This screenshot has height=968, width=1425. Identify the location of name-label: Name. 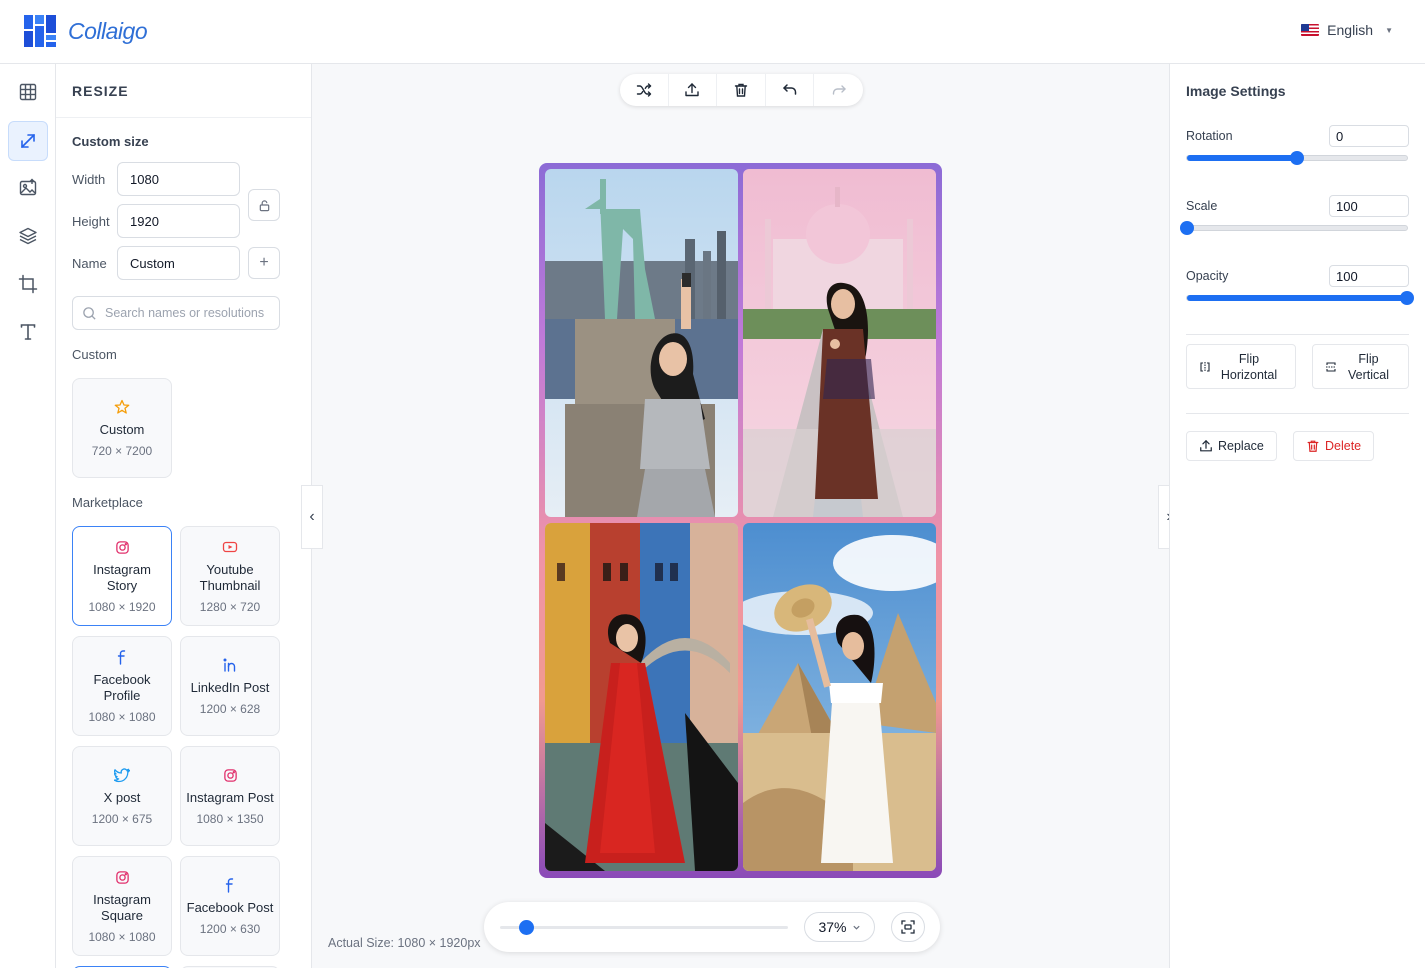
(89, 263).